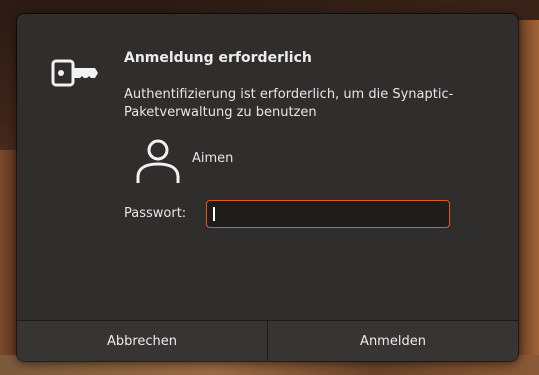 This screenshot has width=539, height=375. What do you see at coordinates (328, 214) in the screenshot?
I see `password-input` at bounding box center [328, 214].